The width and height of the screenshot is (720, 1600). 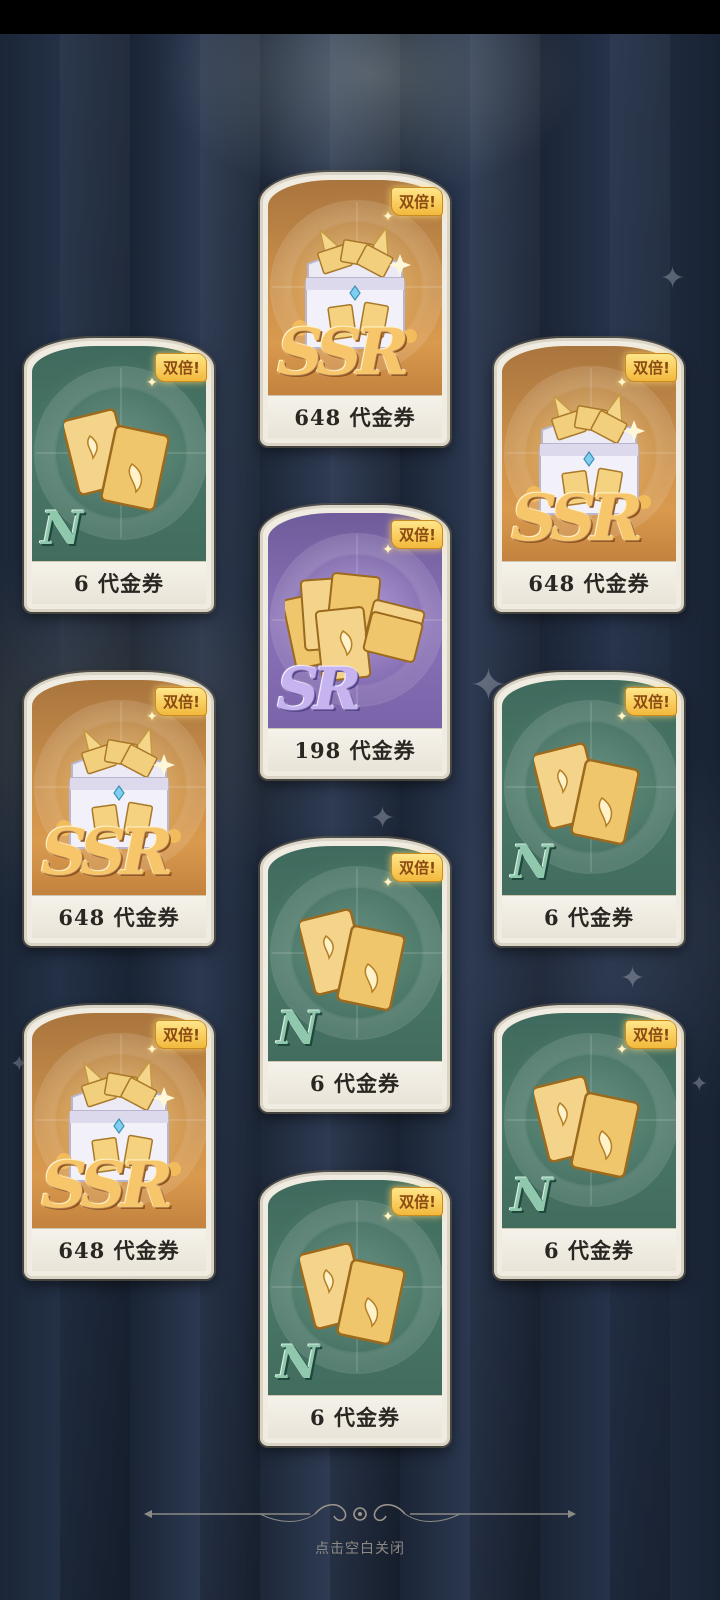 What do you see at coordinates (355, 642) in the screenshot?
I see `reward-card-sr: SR 198 代金券 双倍! ✦ ✦` at bounding box center [355, 642].